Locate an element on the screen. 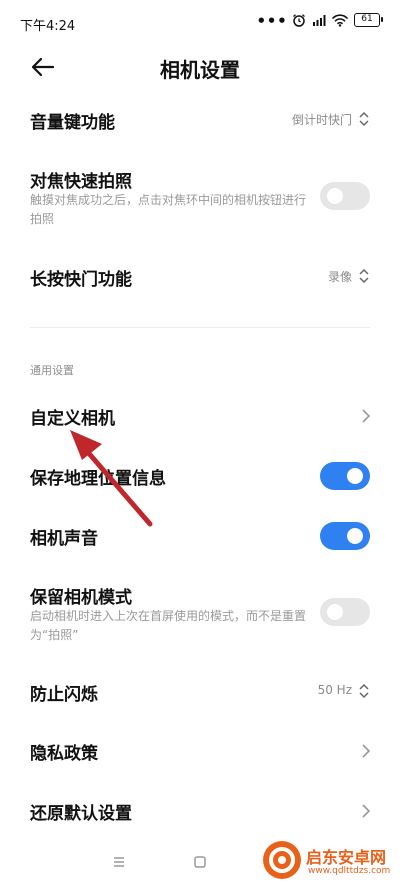 The width and height of the screenshot is (400, 888). section-divider is located at coordinates (200, 327).